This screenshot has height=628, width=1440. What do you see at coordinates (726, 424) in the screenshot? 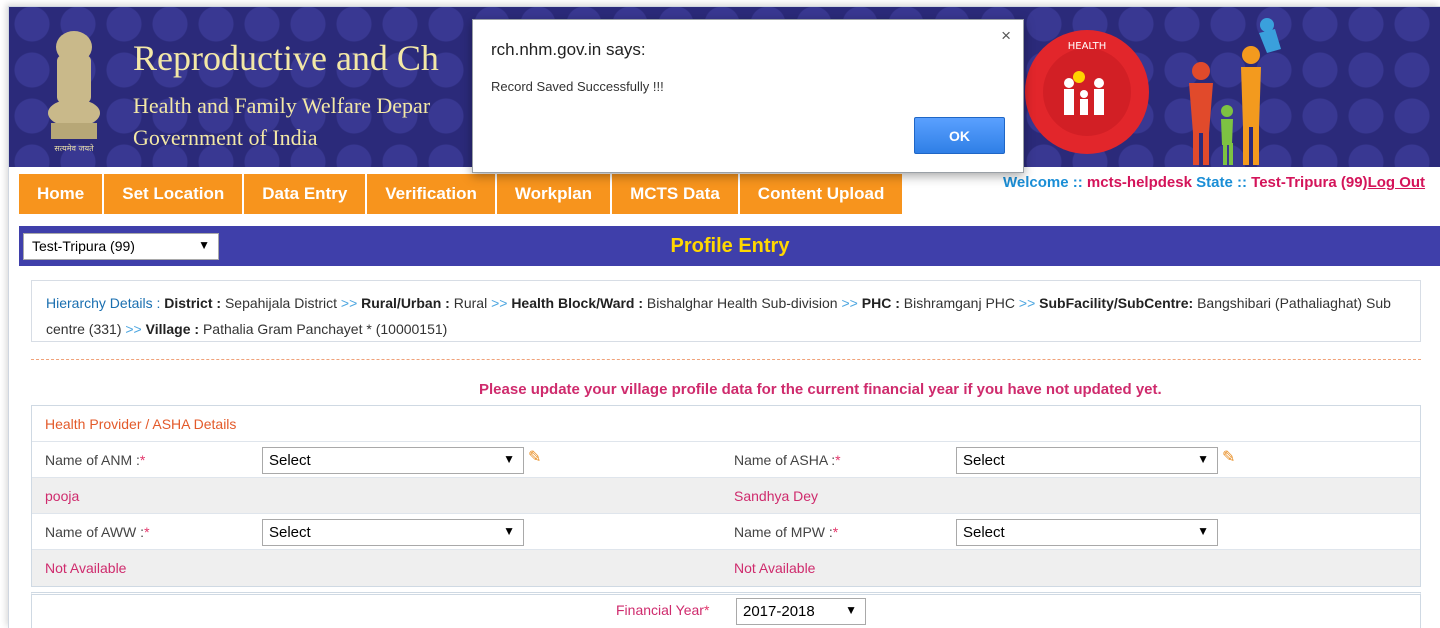
I see `section-header: Health Provider / ASHA Details` at bounding box center [726, 424].